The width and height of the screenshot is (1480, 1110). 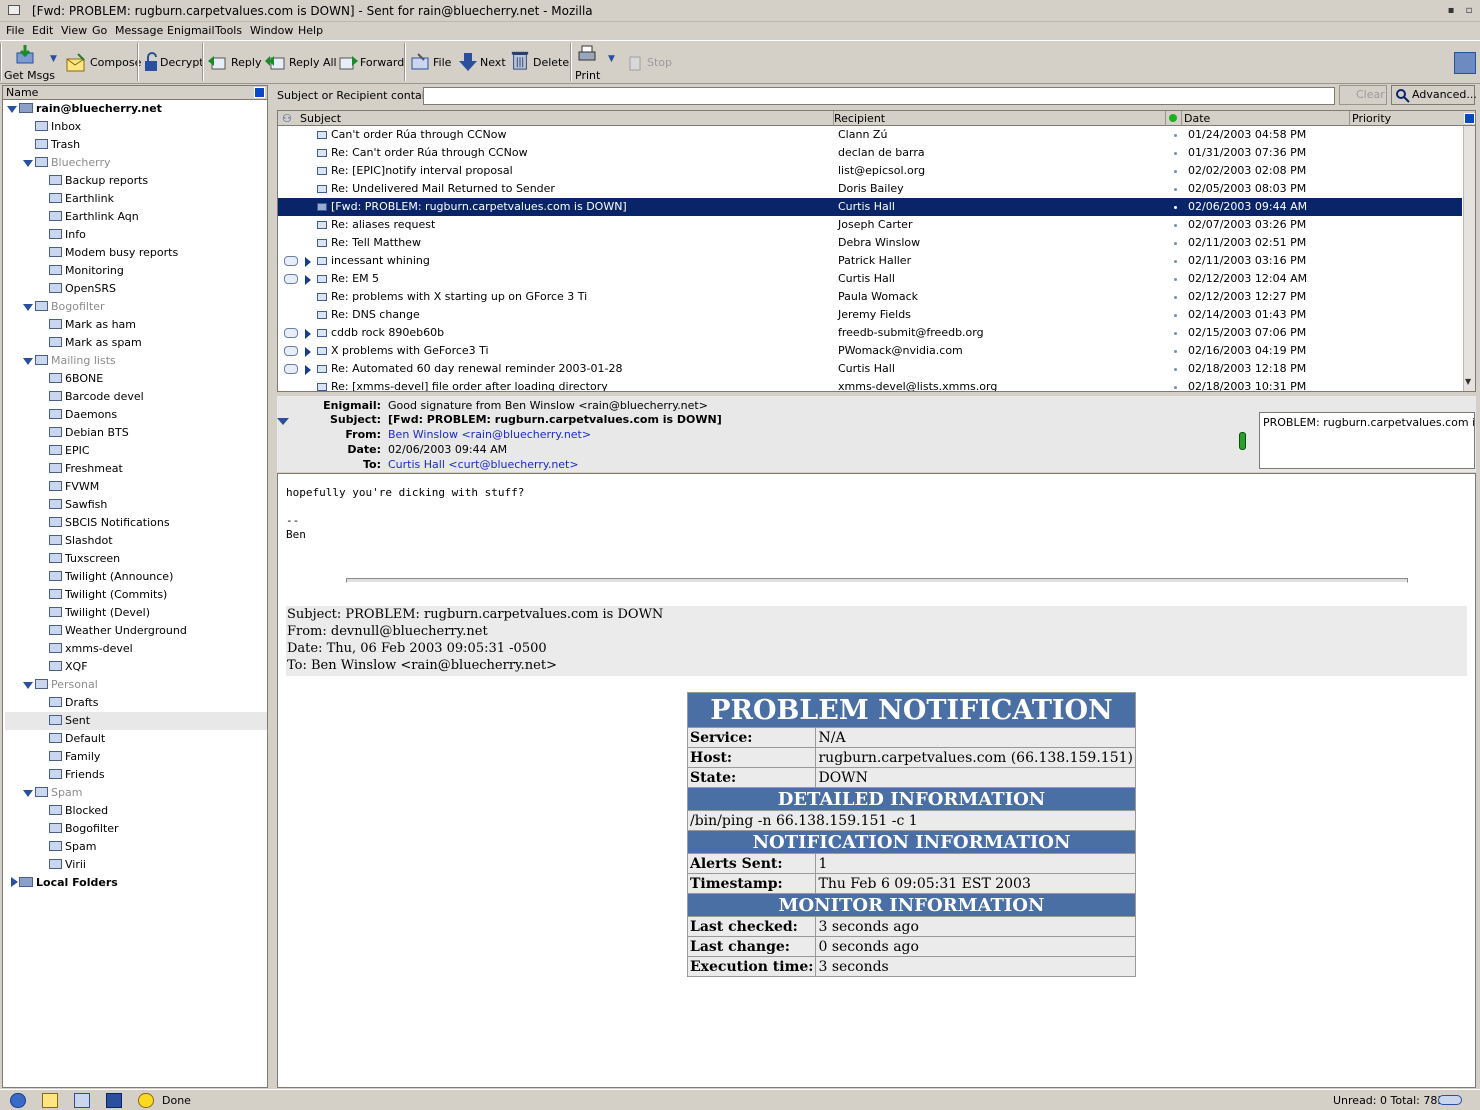 I want to click on folder-item: Twilight (Commits), so click(x=108, y=595).